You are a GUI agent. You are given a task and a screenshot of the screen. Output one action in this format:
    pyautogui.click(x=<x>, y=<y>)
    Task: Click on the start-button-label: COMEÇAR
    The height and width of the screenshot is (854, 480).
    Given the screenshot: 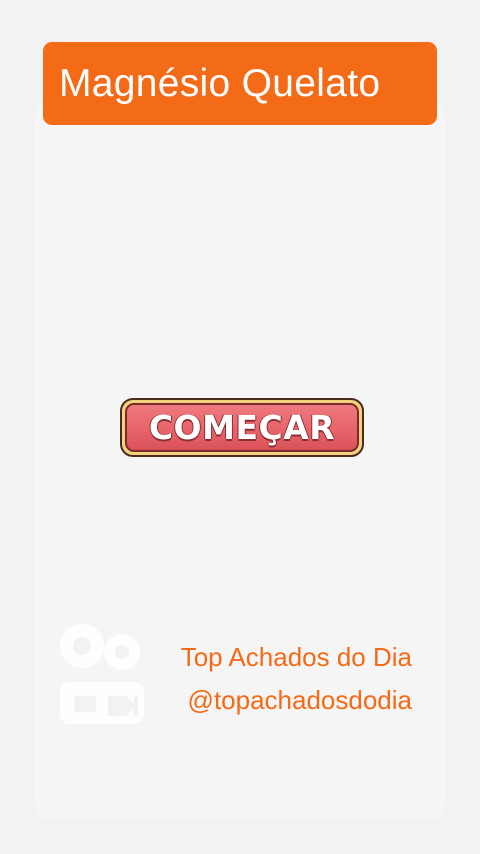 What is the action you would take?
    pyautogui.click(x=242, y=427)
    